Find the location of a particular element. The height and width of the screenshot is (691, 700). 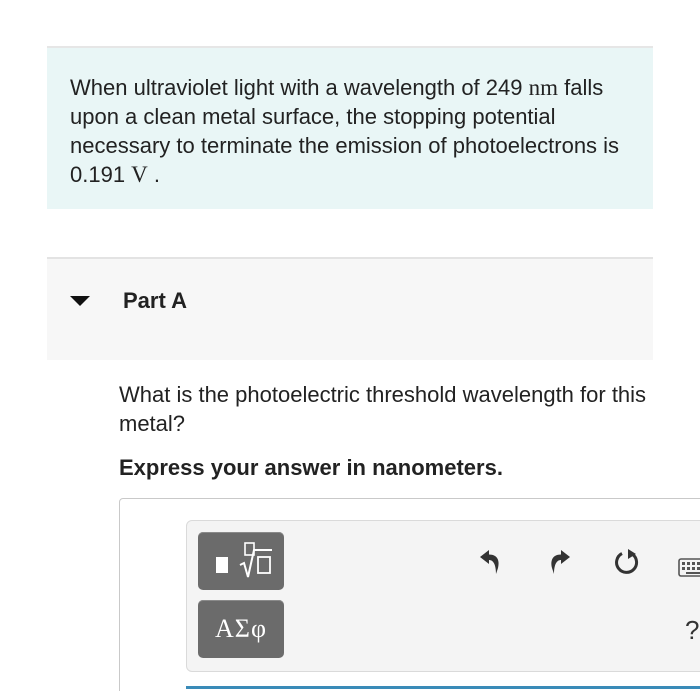

symbols-button: ΑΣφ is located at coordinates (241, 629).